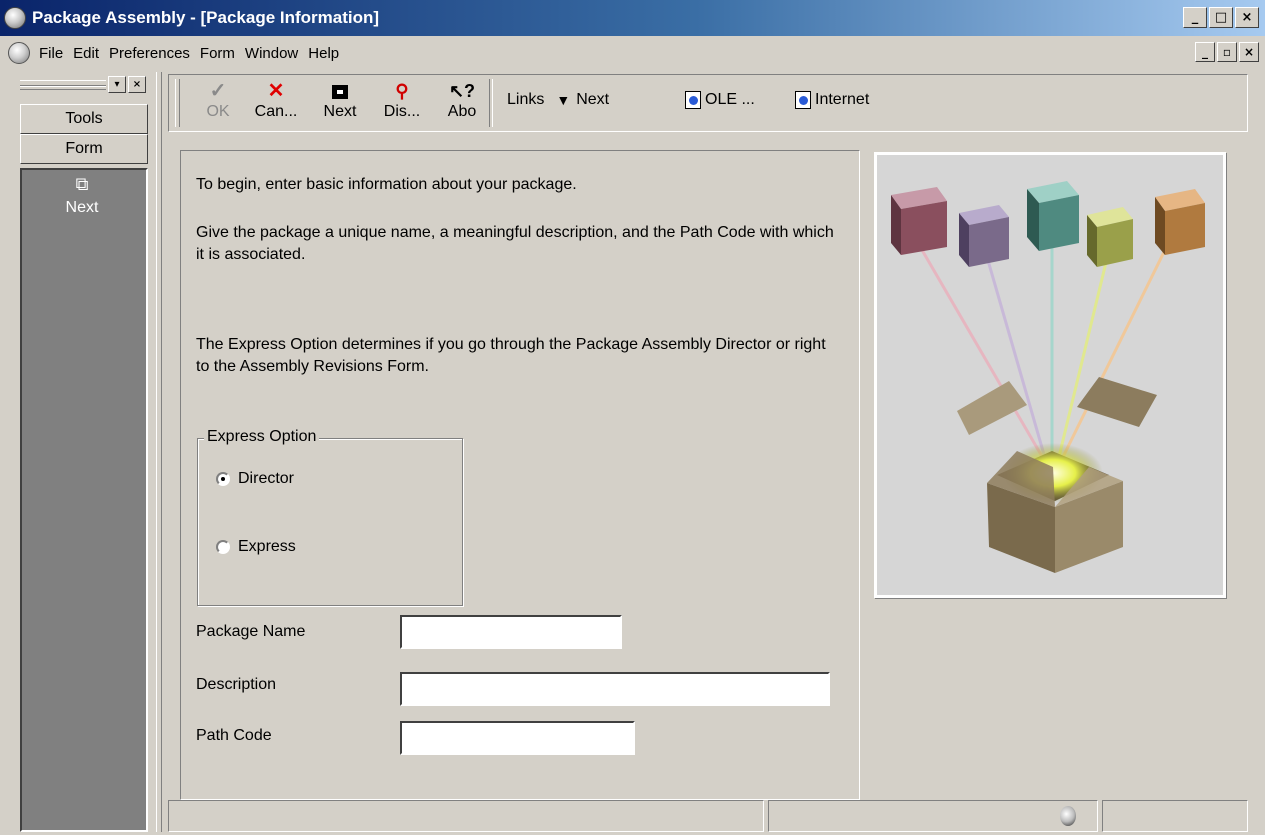  What do you see at coordinates (84, 500) in the screenshot?
I see `form-exits-list: ⧉ Next` at bounding box center [84, 500].